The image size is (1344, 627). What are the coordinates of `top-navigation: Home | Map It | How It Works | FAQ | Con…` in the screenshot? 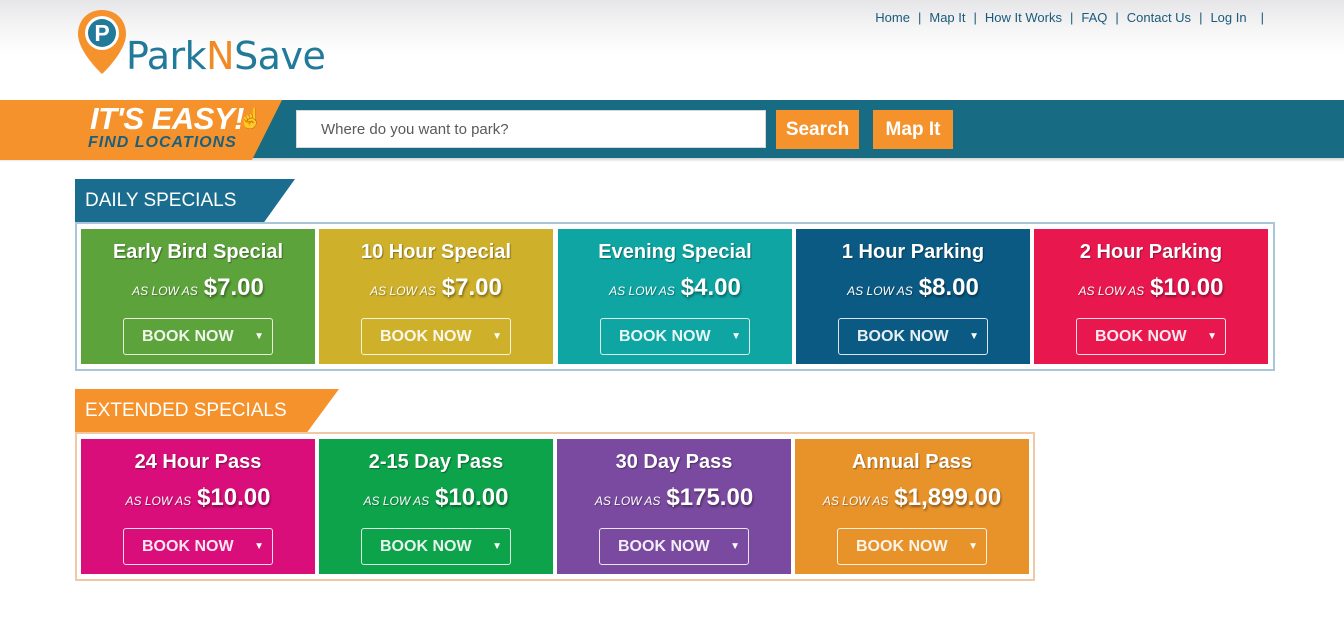 It's located at (1073, 17).